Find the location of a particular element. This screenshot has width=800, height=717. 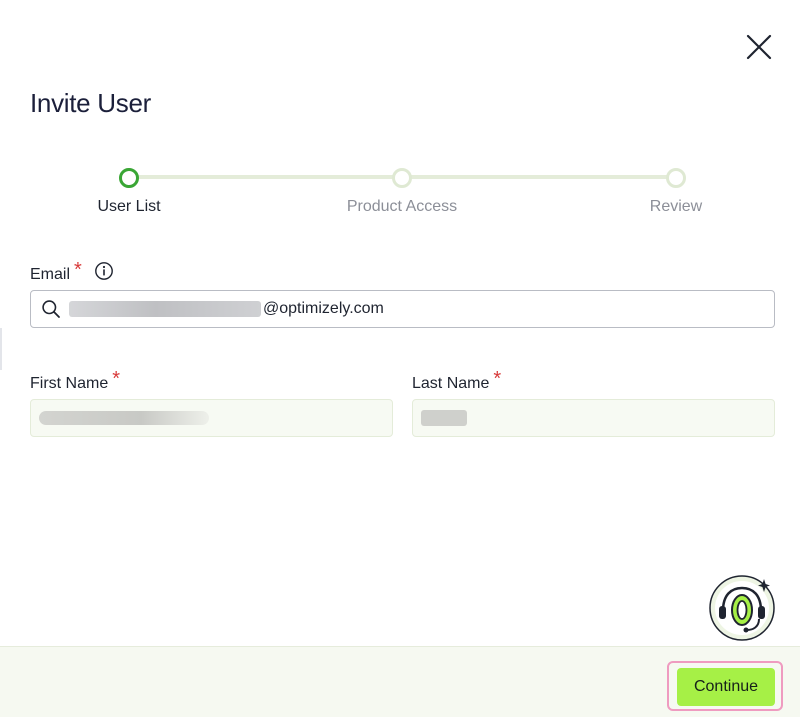

progress-stepper: User List Product Access Review is located at coordinates (400, 190).